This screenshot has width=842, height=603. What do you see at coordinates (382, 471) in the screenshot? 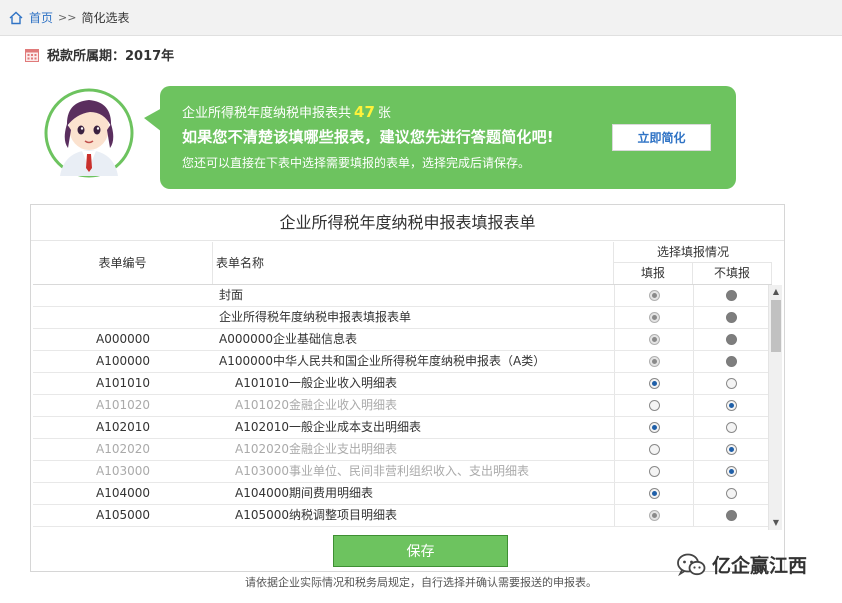
I see `row-name: A103000事业单位、民间非营利组织收入、支出明细表` at bounding box center [382, 471].